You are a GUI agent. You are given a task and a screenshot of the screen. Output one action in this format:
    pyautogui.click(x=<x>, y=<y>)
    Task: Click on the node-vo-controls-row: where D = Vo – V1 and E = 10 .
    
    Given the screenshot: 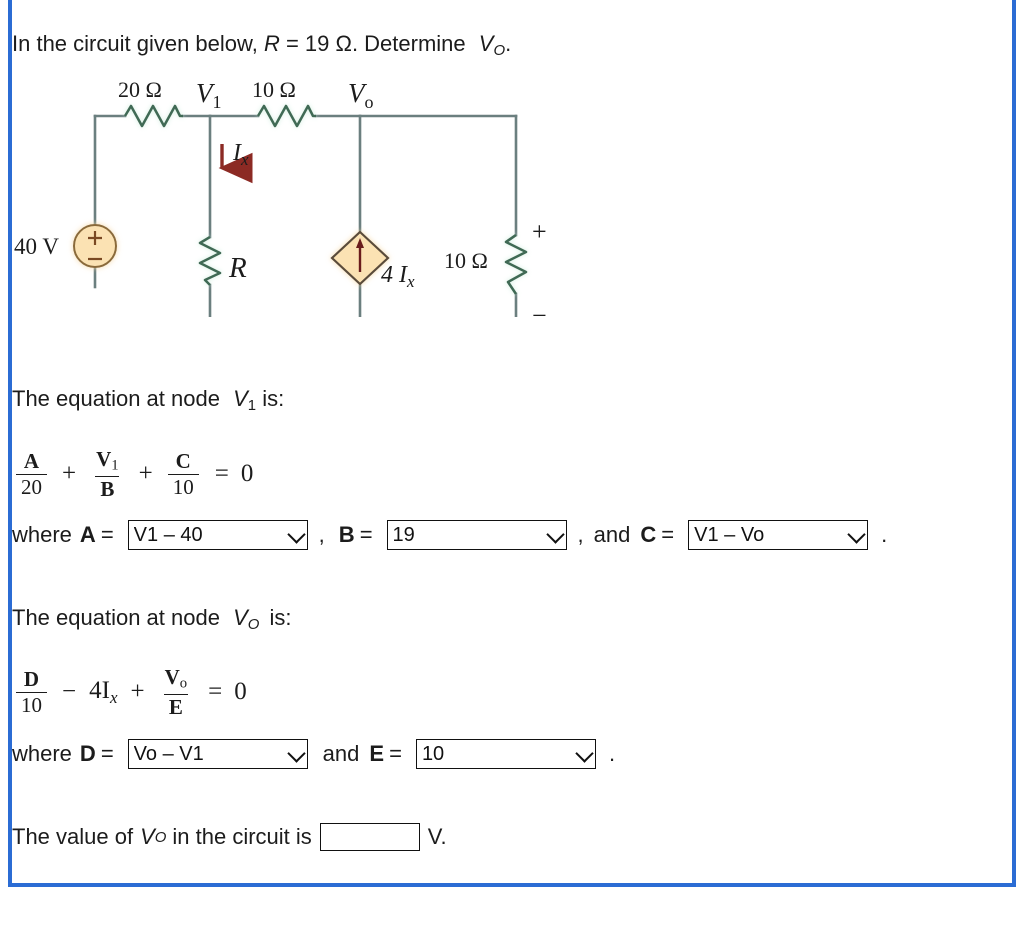 What is the action you would take?
    pyautogui.click(x=313, y=754)
    